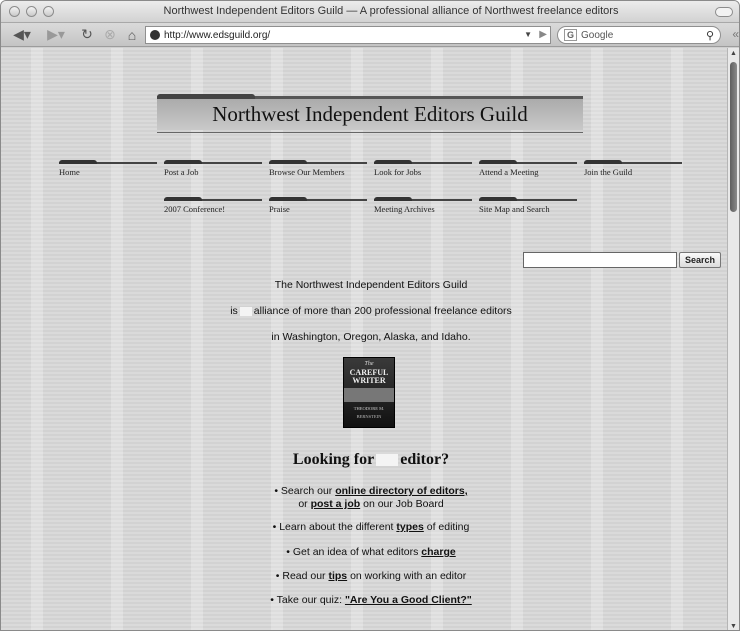  Describe the element at coordinates (425, 459) in the screenshot. I see `heading-end: editor?` at that location.